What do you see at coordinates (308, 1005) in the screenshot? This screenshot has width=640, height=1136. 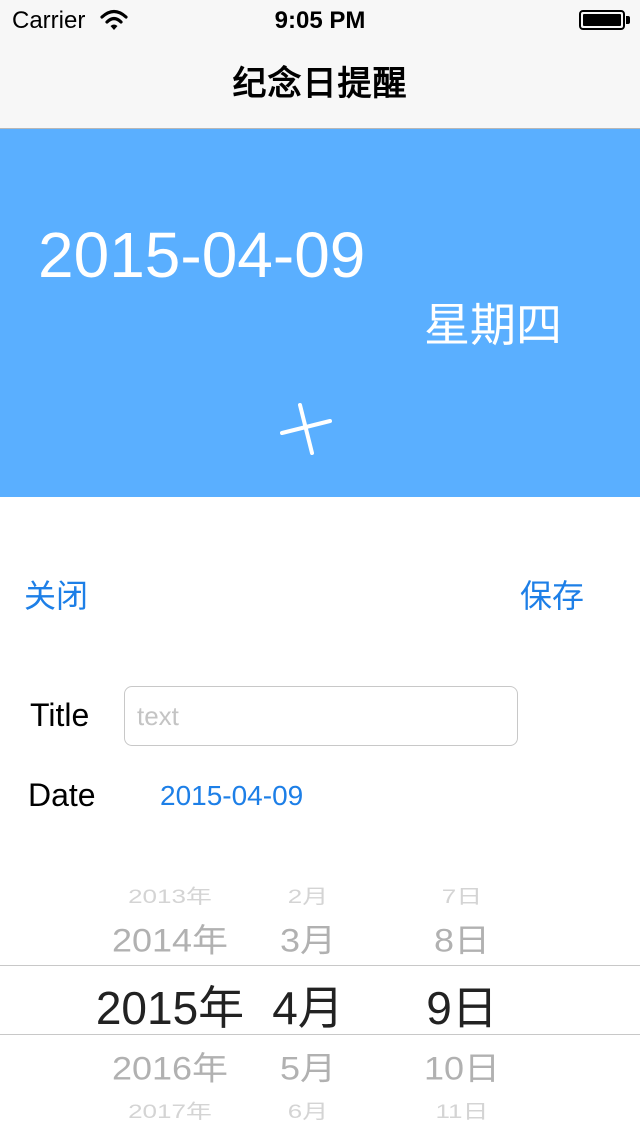 I see `picker-month-selected: 4月` at bounding box center [308, 1005].